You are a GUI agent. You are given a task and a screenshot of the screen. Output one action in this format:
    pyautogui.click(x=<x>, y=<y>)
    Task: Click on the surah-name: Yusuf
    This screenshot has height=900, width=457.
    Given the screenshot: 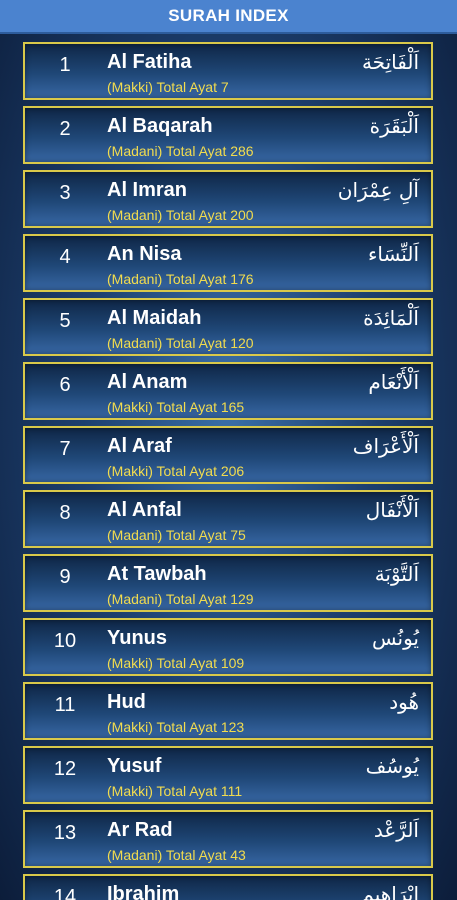 What is the action you would take?
    pyautogui.click(x=134, y=766)
    